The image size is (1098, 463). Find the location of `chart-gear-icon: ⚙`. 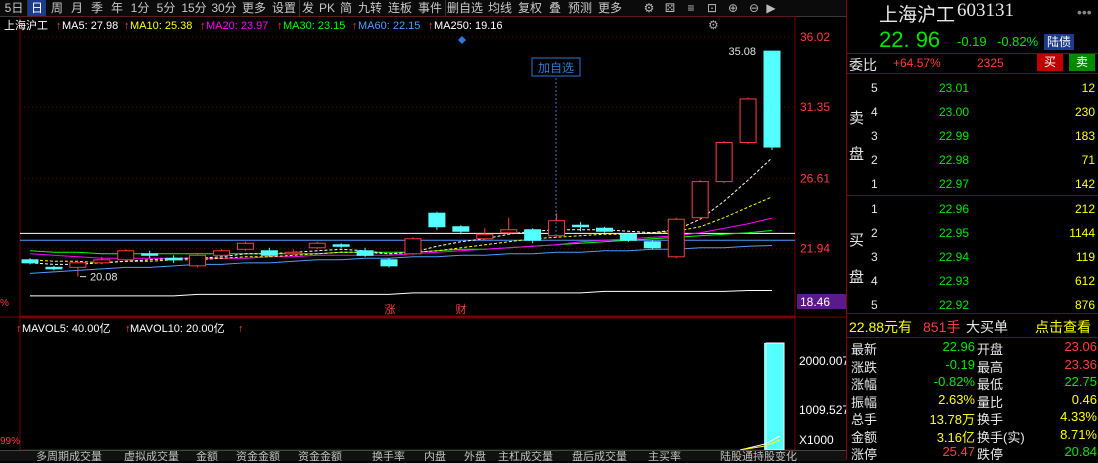

chart-gear-icon: ⚙ is located at coordinates (713, 25).